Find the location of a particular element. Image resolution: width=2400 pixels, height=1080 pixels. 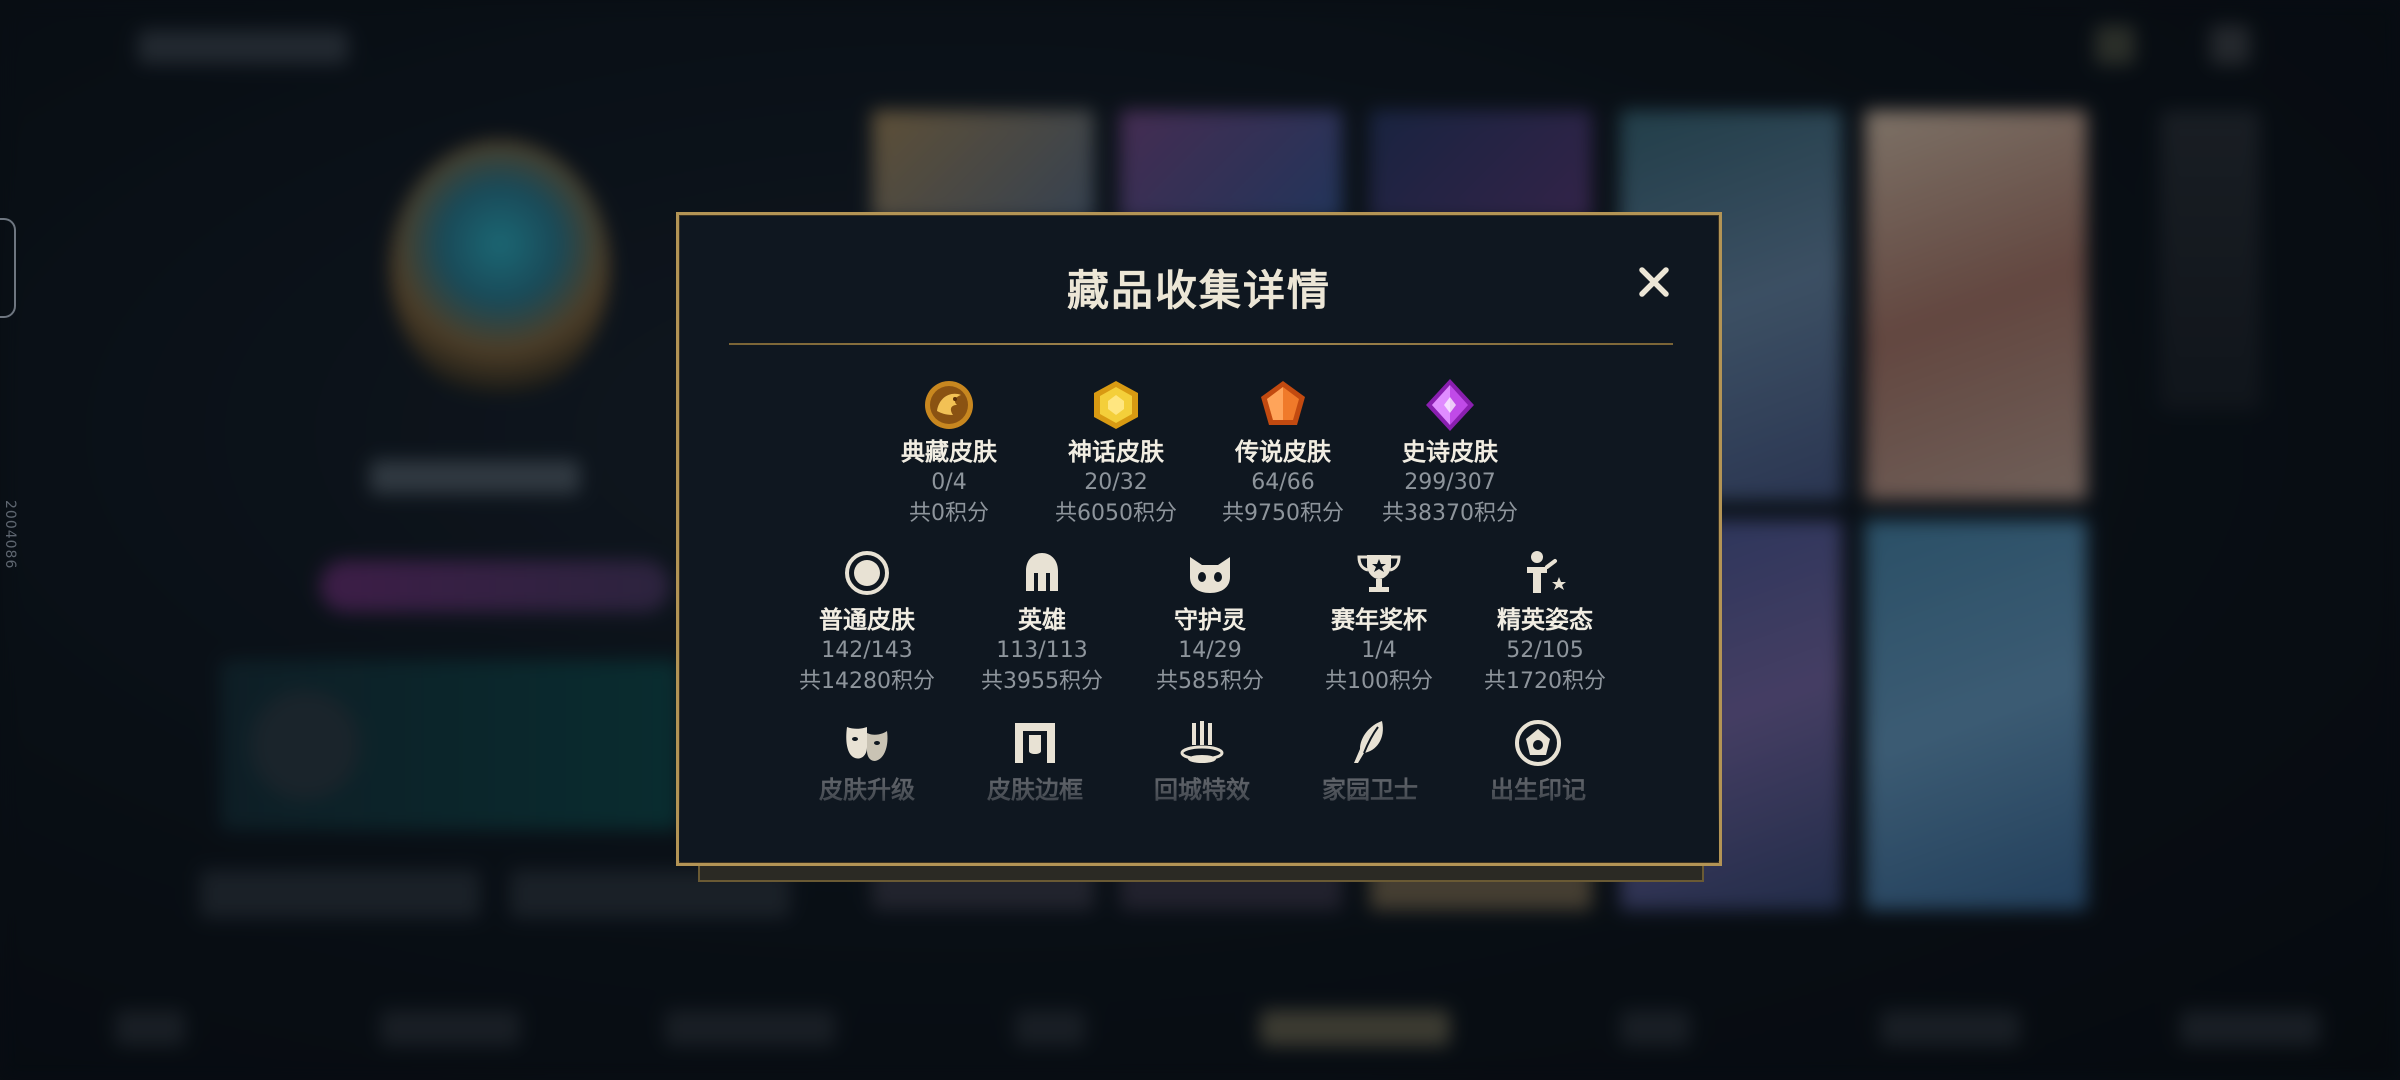

frame-icon is located at coordinates (1035, 743).